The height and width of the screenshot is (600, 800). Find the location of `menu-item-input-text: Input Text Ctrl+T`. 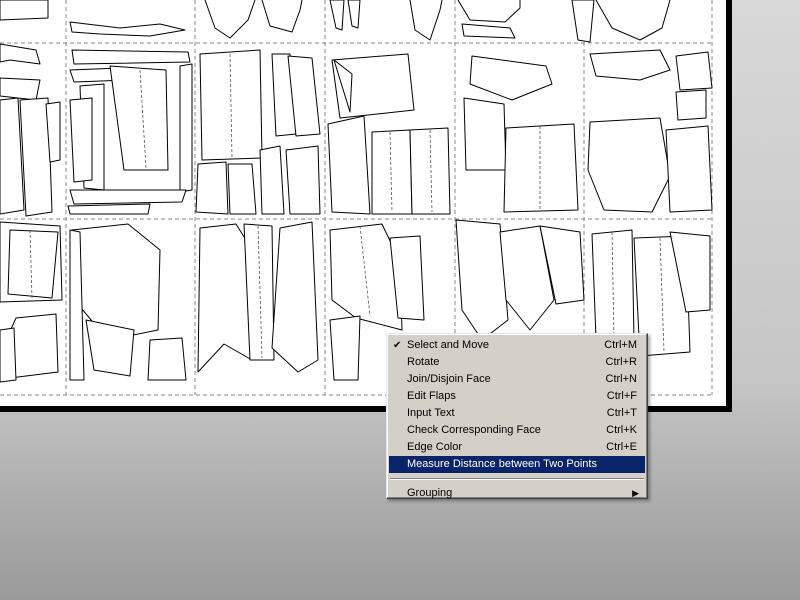

menu-item-input-text: Input Text Ctrl+T is located at coordinates (517, 413).